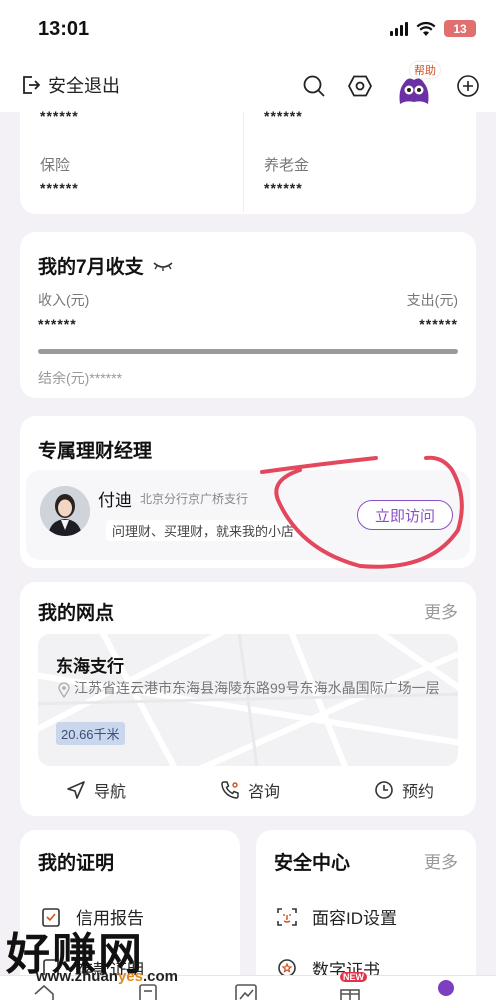 The height and width of the screenshot is (1000, 496). I want to click on clock-icon, so click(384, 790).